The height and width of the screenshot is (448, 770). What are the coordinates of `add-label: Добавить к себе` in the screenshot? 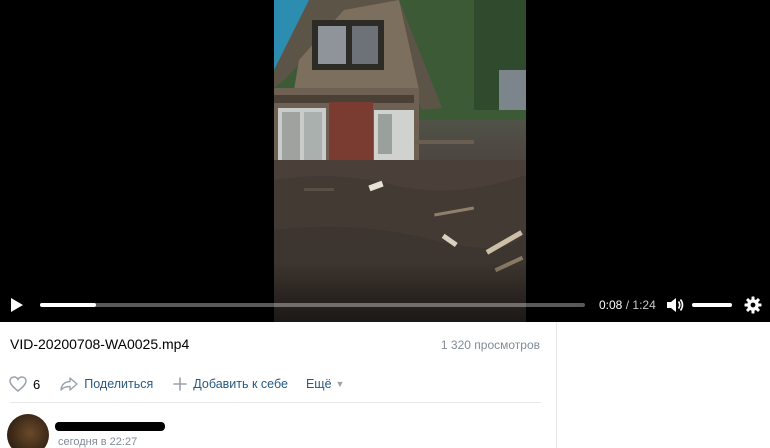 It's located at (240, 384).